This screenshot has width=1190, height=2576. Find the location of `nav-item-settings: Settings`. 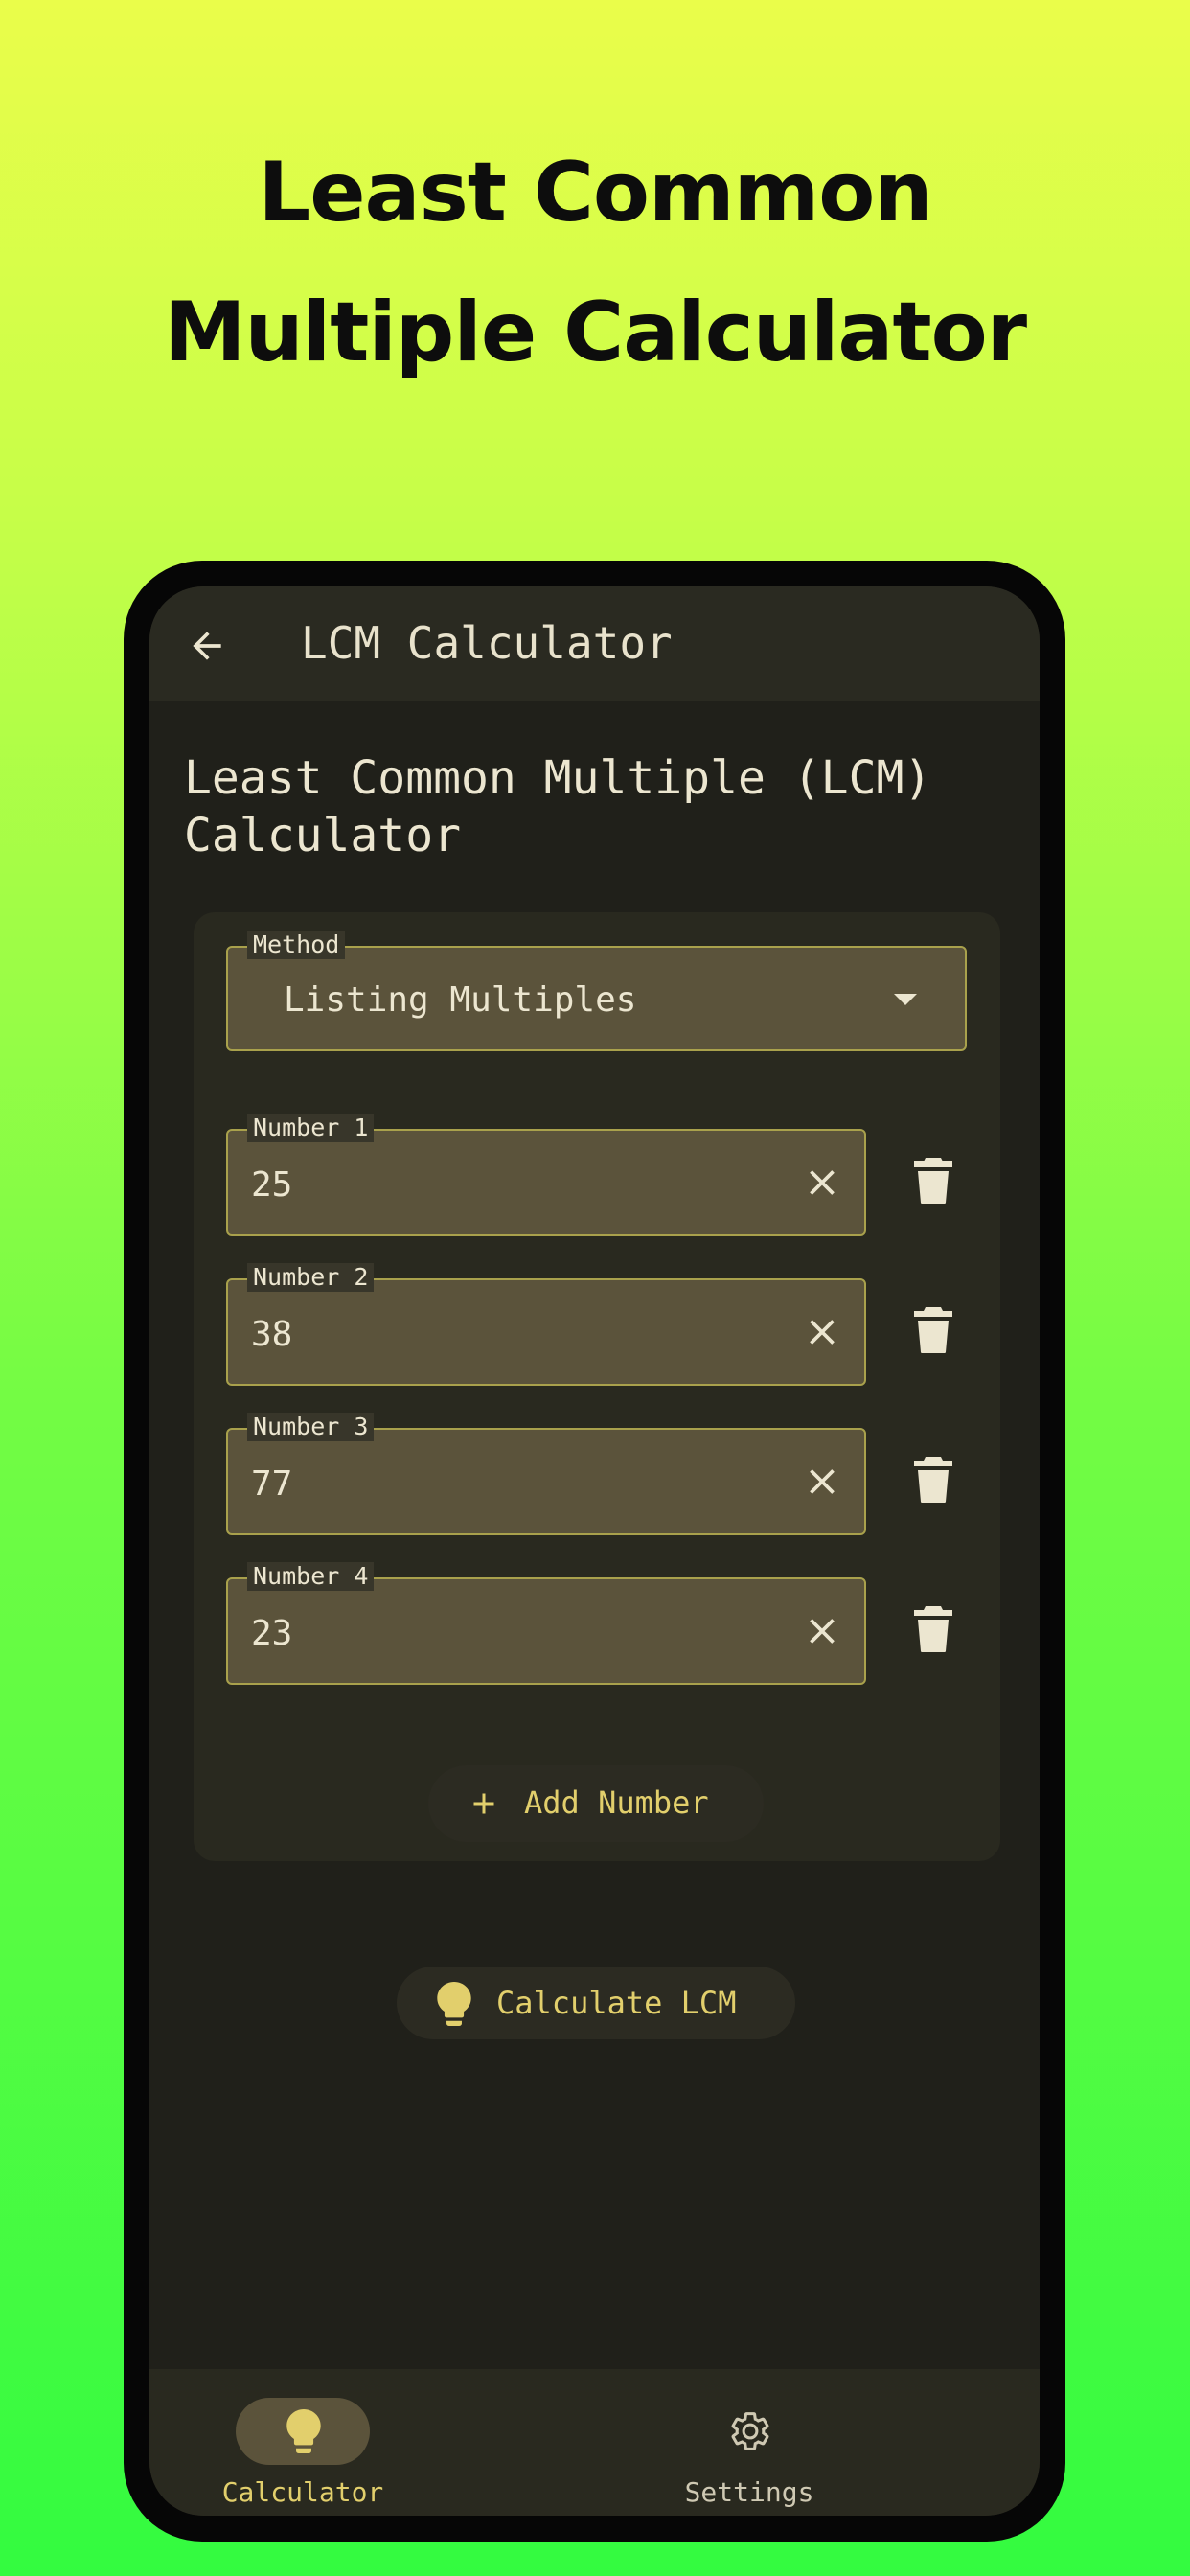

nav-item-settings: Settings is located at coordinates (740, 2442).